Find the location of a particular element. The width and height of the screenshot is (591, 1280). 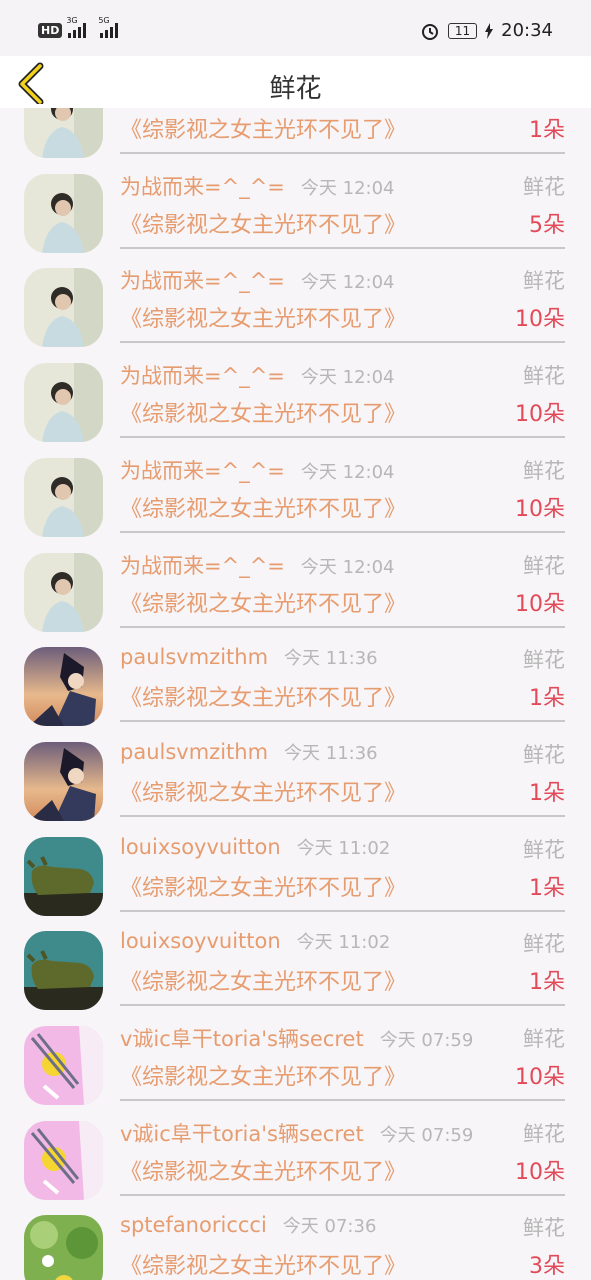

hd-indicator: HD is located at coordinates (50, 30).